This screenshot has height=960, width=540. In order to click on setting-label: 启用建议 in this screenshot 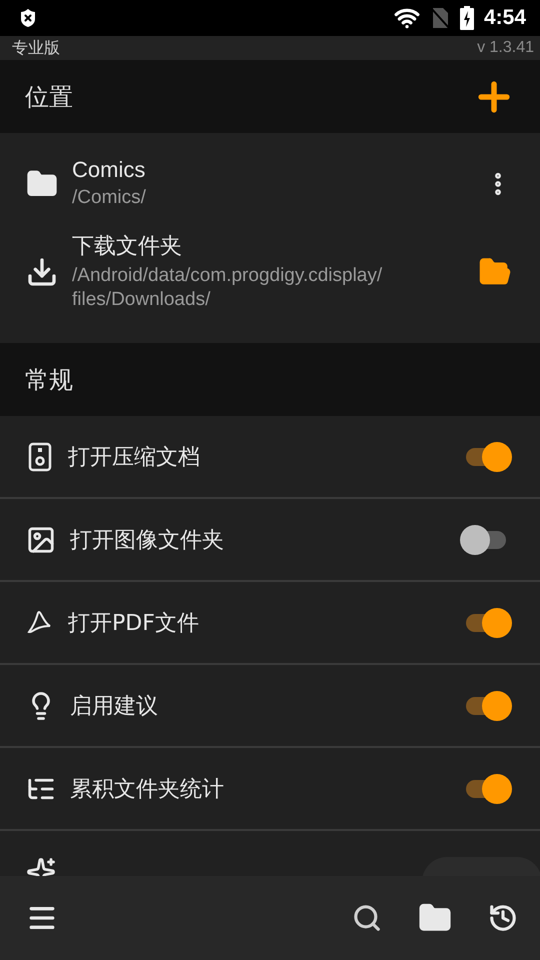, I will do `click(114, 706)`.